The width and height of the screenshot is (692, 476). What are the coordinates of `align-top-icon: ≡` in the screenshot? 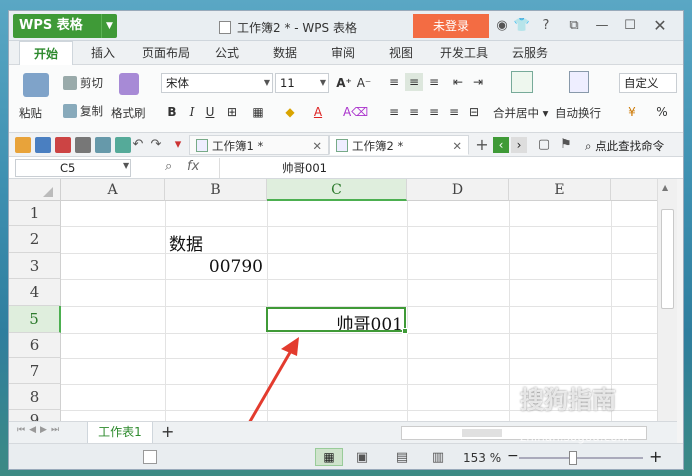 It's located at (394, 82).